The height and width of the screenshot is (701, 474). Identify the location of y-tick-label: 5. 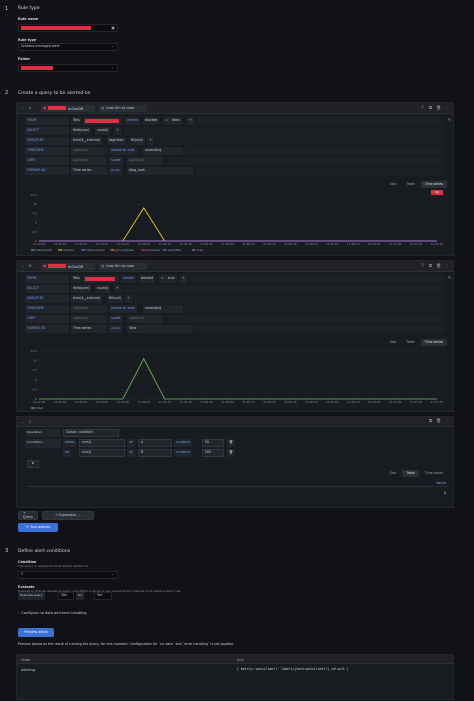
(36, 380).